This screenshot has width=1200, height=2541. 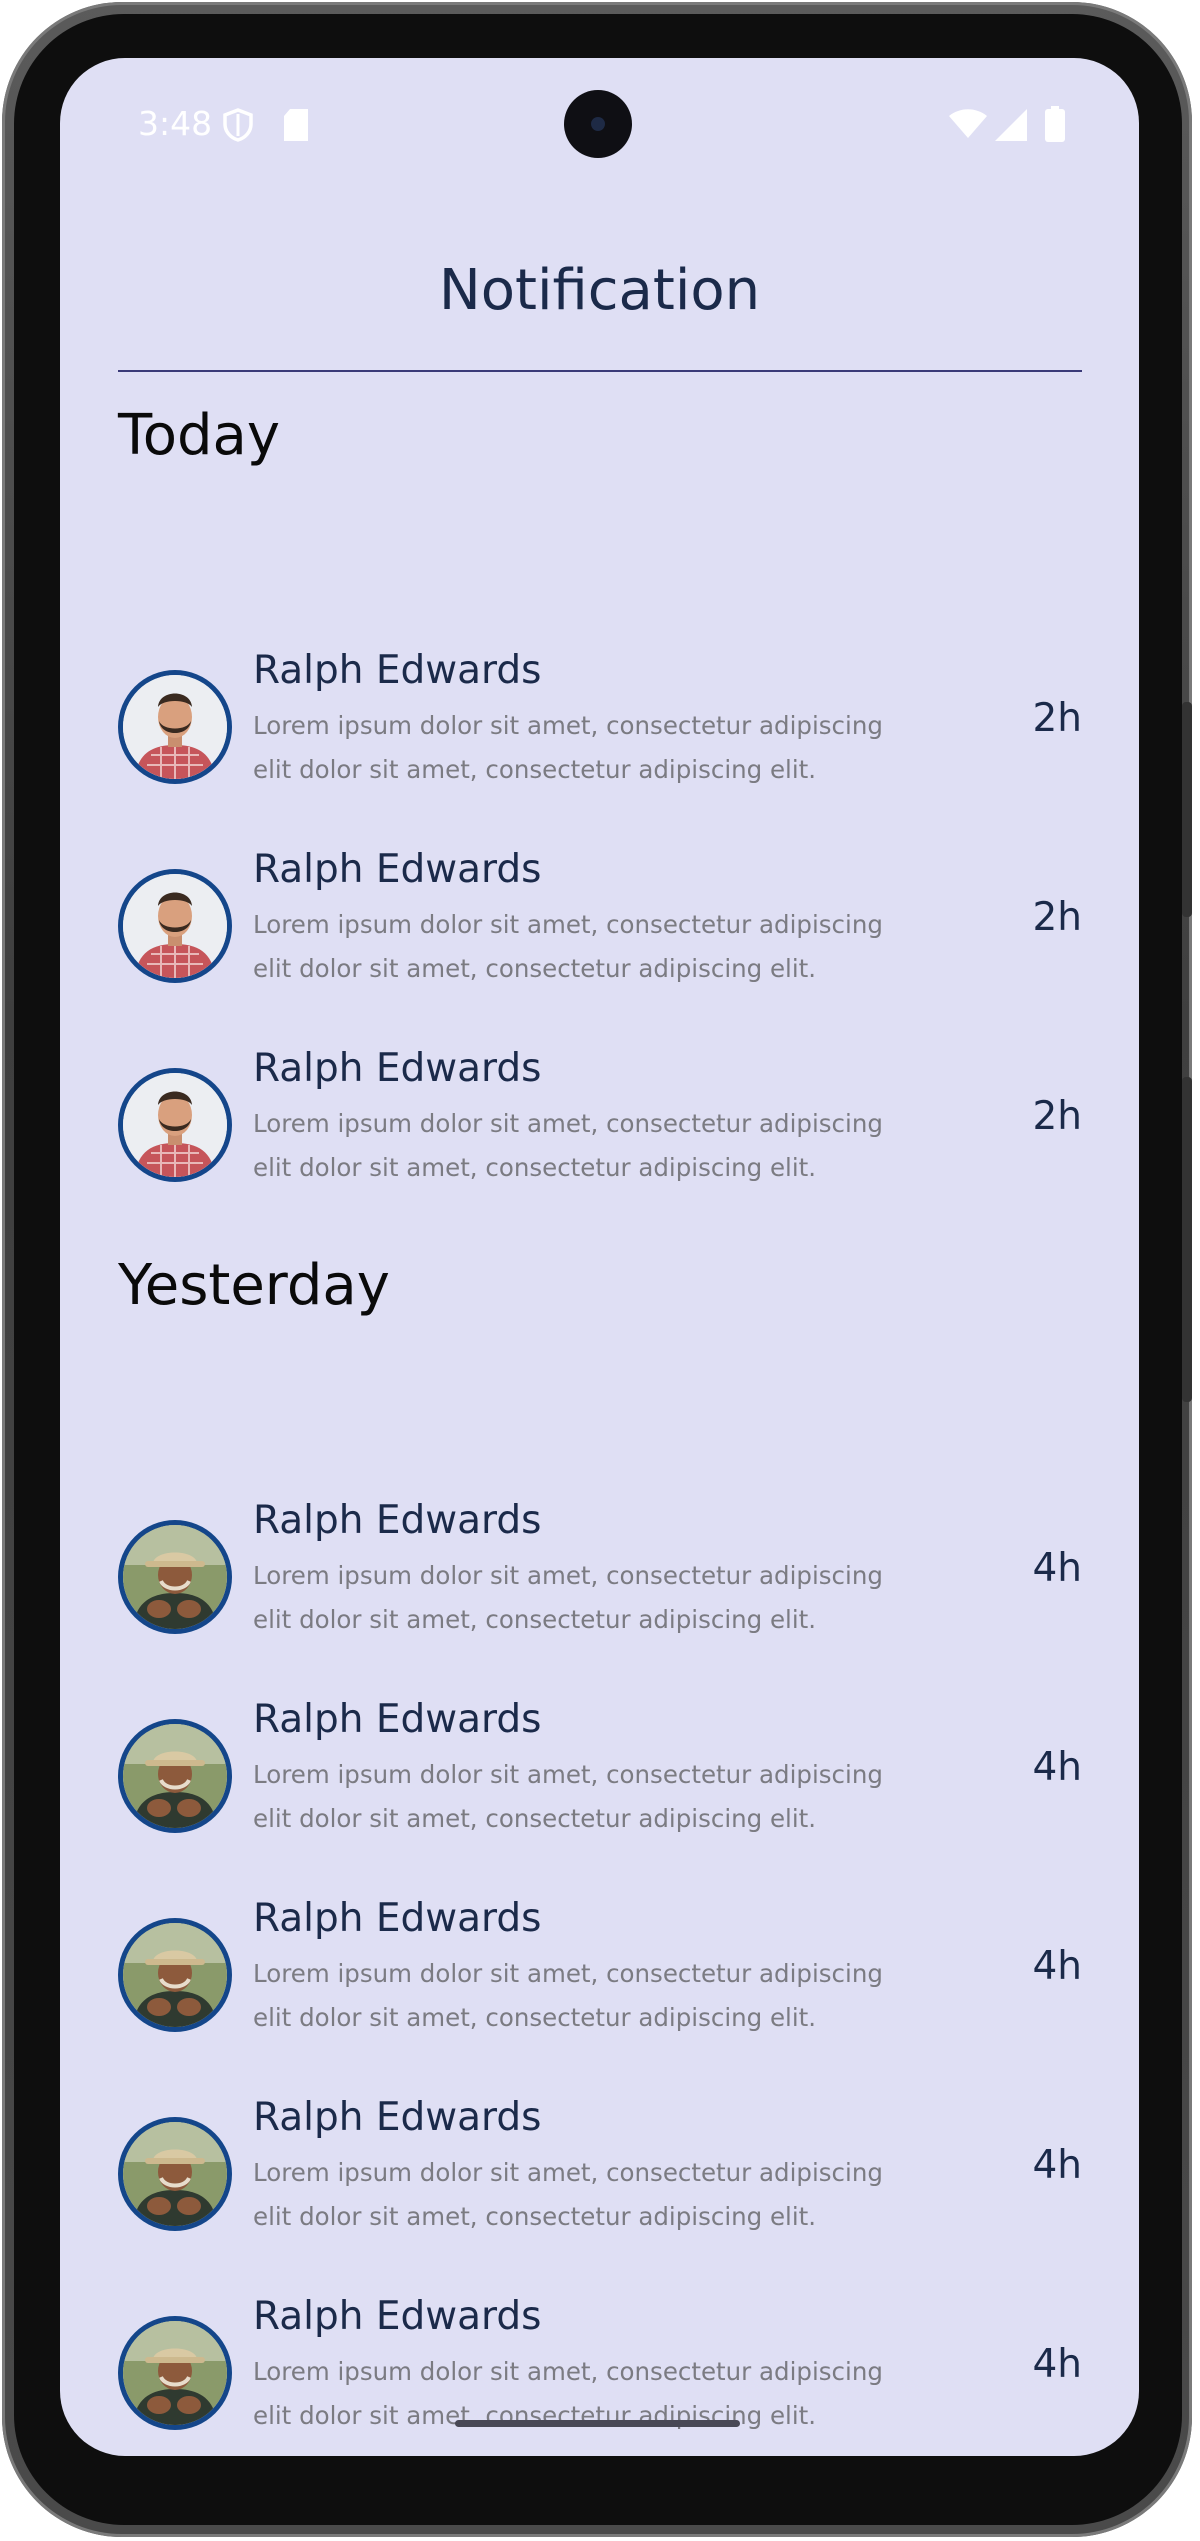 What do you see at coordinates (968, 123) in the screenshot?
I see `wifi-icon` at bounding box center [968, 123].